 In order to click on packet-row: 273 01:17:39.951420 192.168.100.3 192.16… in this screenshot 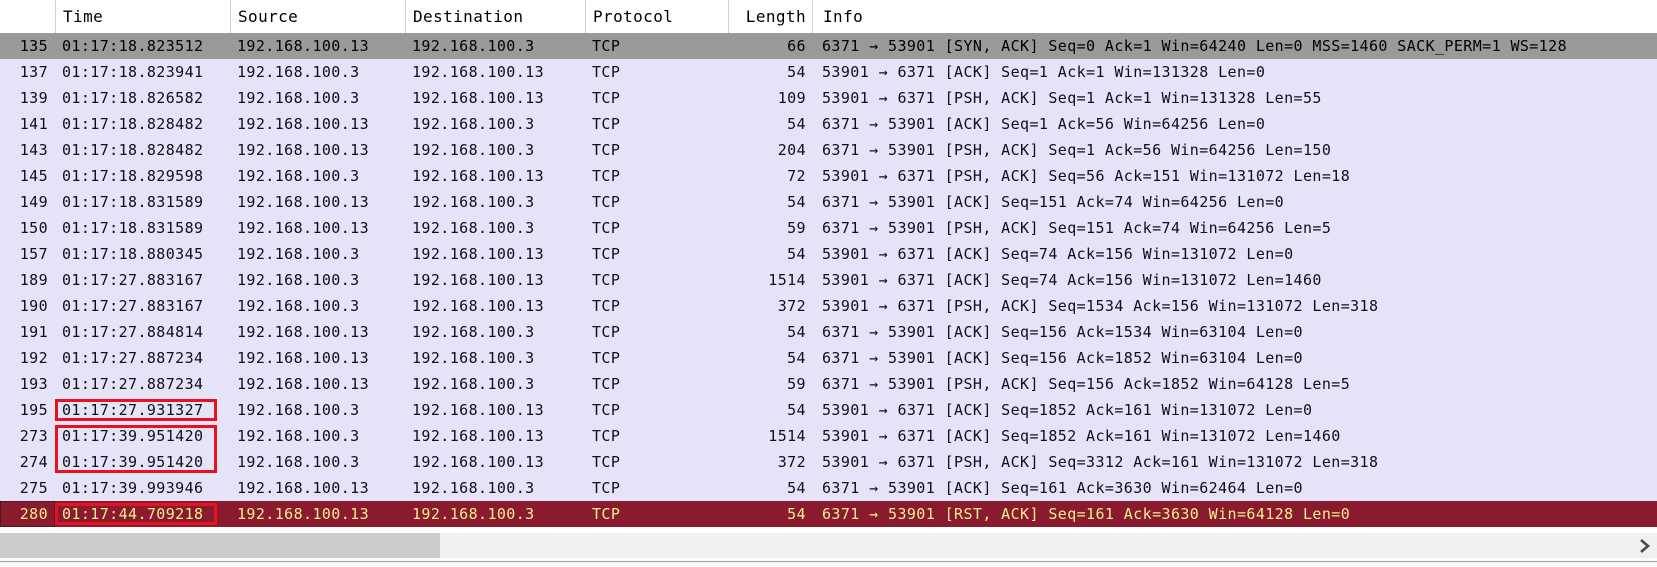, I will do `click(828, 436)`.